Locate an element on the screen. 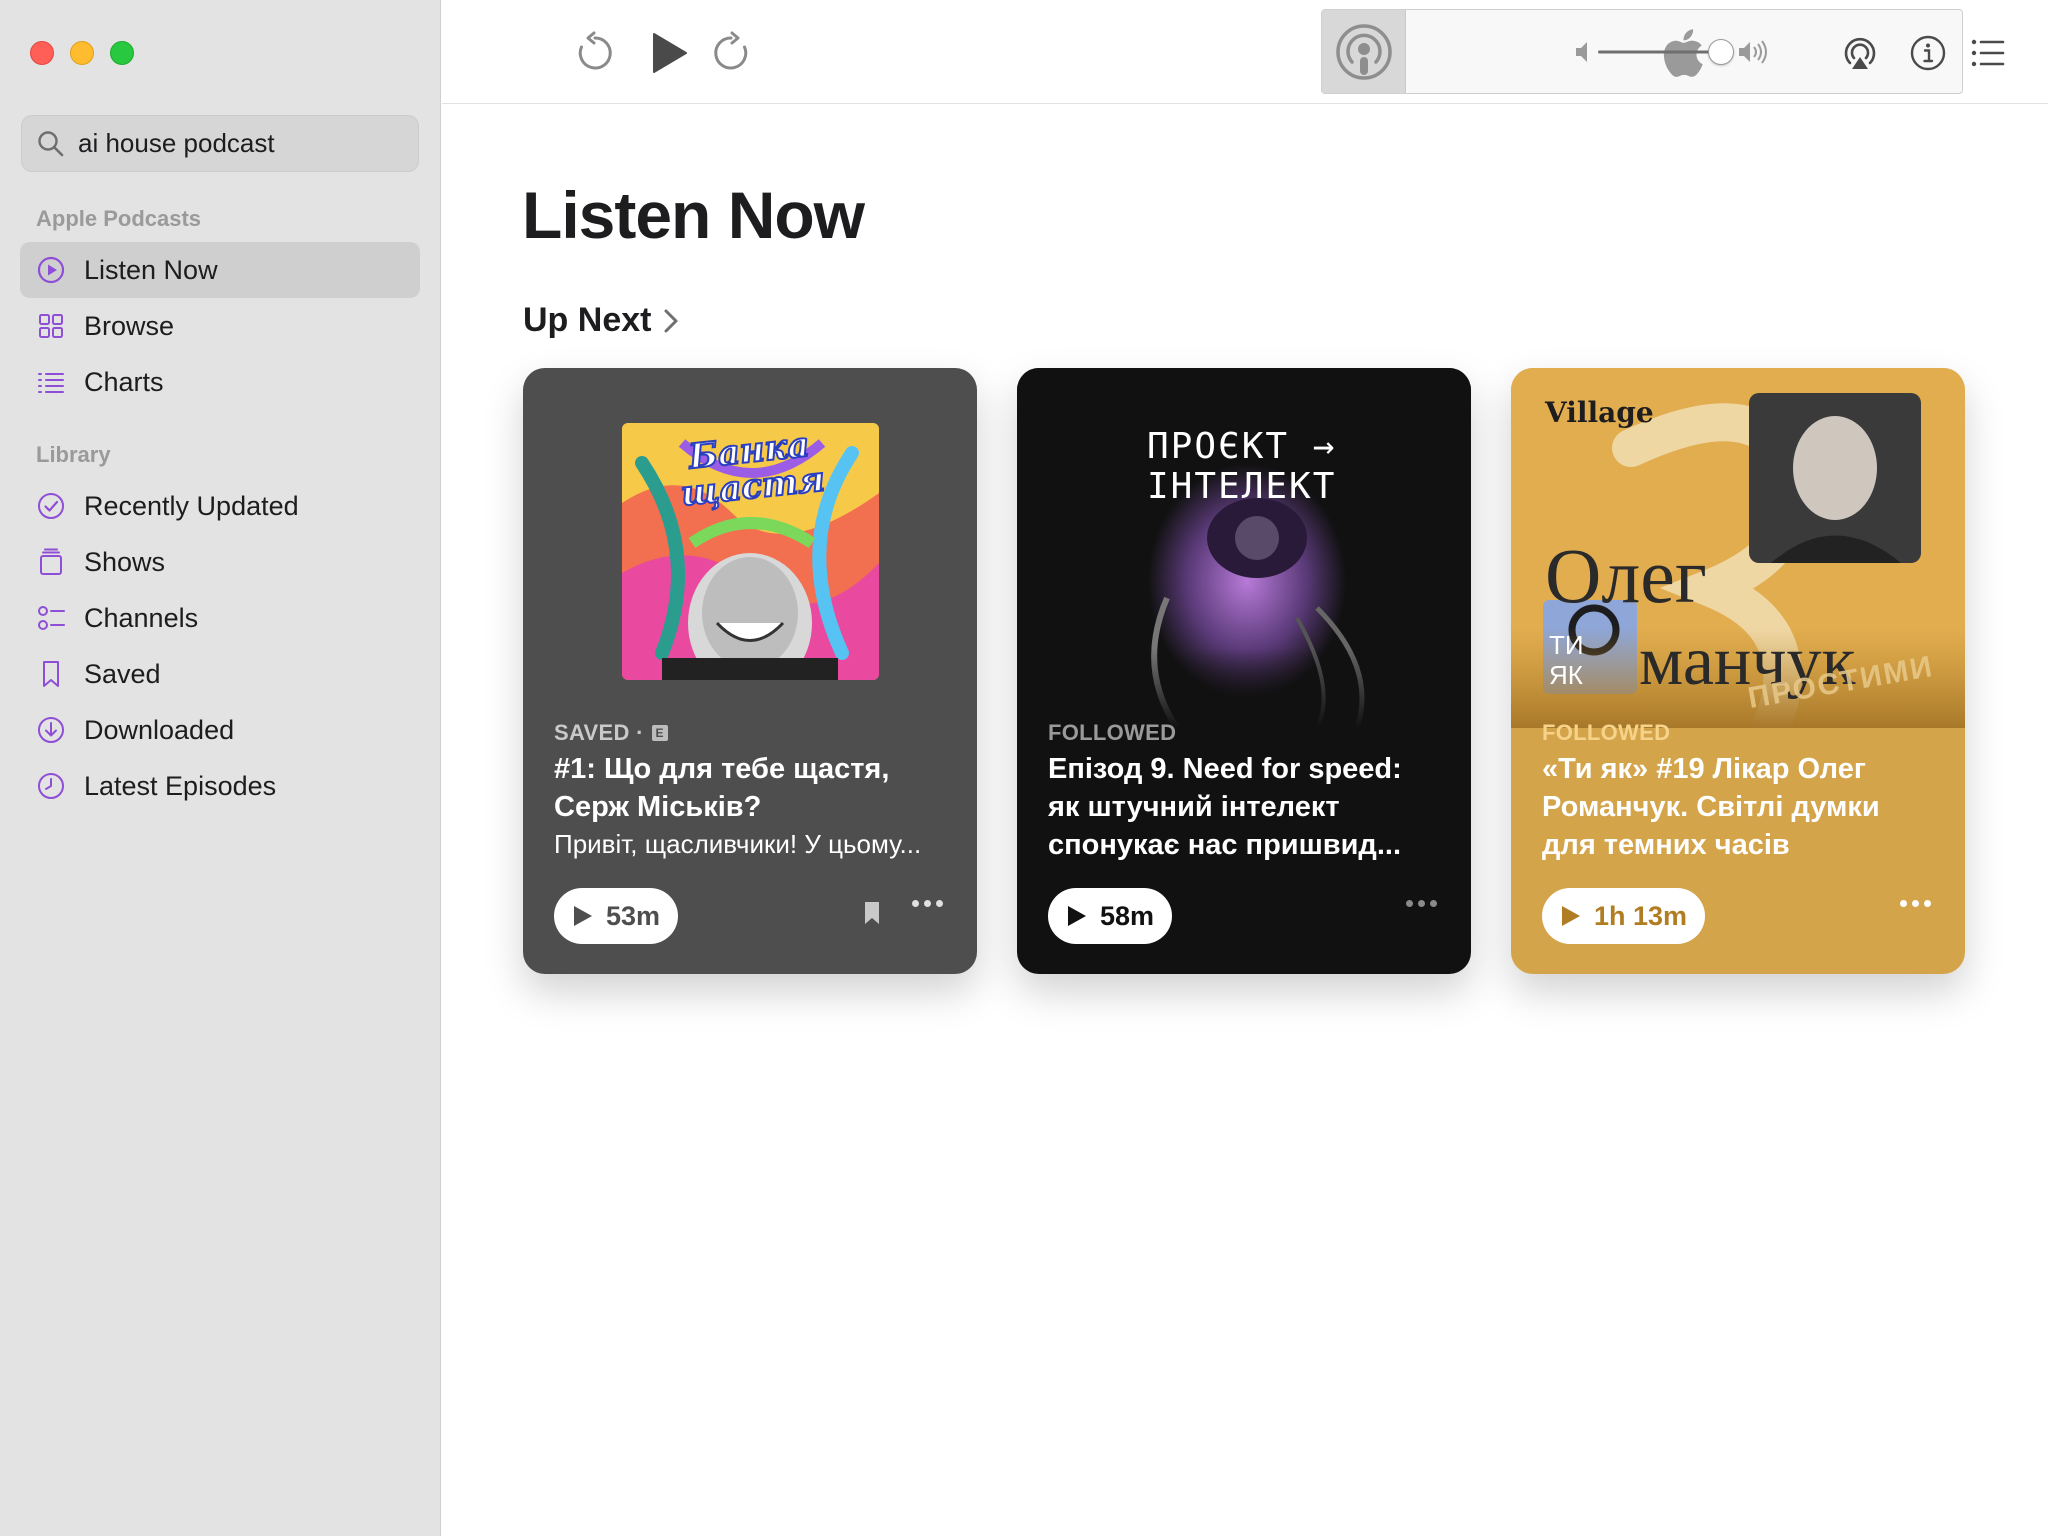  play-episode-button: 53m is located at coordinates (616, 916).